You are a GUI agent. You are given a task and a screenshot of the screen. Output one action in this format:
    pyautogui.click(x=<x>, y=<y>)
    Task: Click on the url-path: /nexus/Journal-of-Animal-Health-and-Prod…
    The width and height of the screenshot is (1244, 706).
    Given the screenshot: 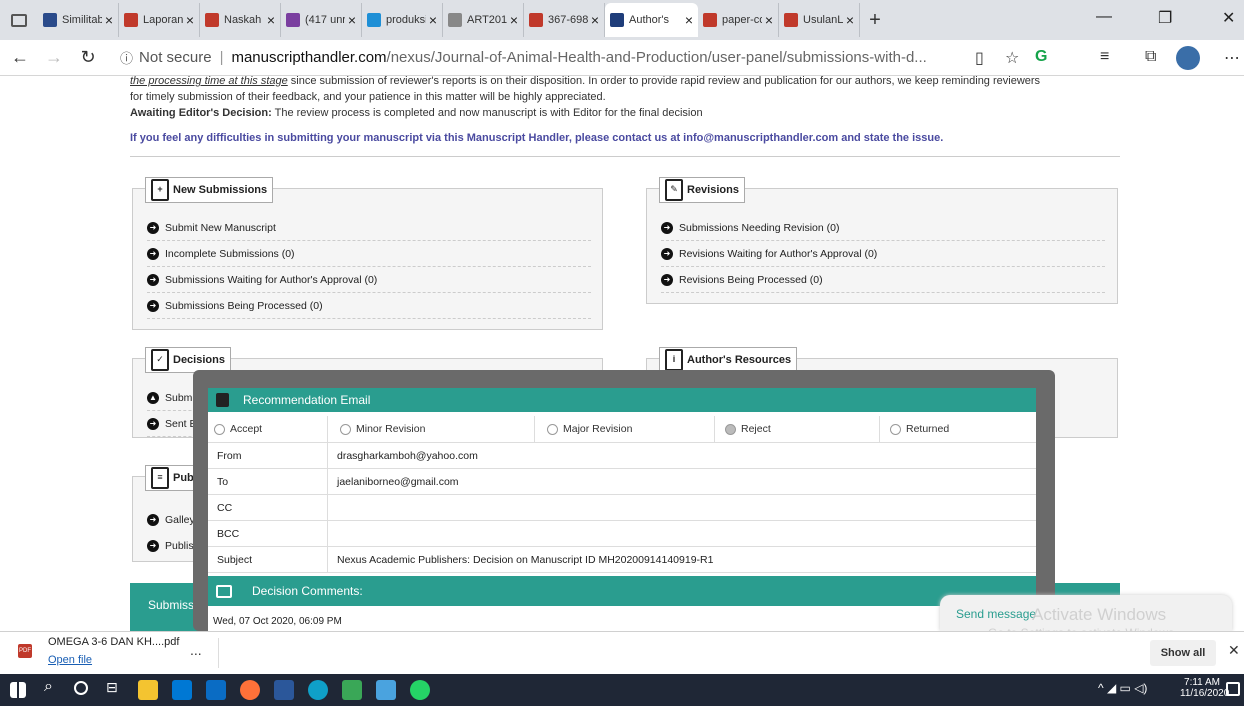 What is the action you would take?
    pyautogui.click(x=656, y=57)
    